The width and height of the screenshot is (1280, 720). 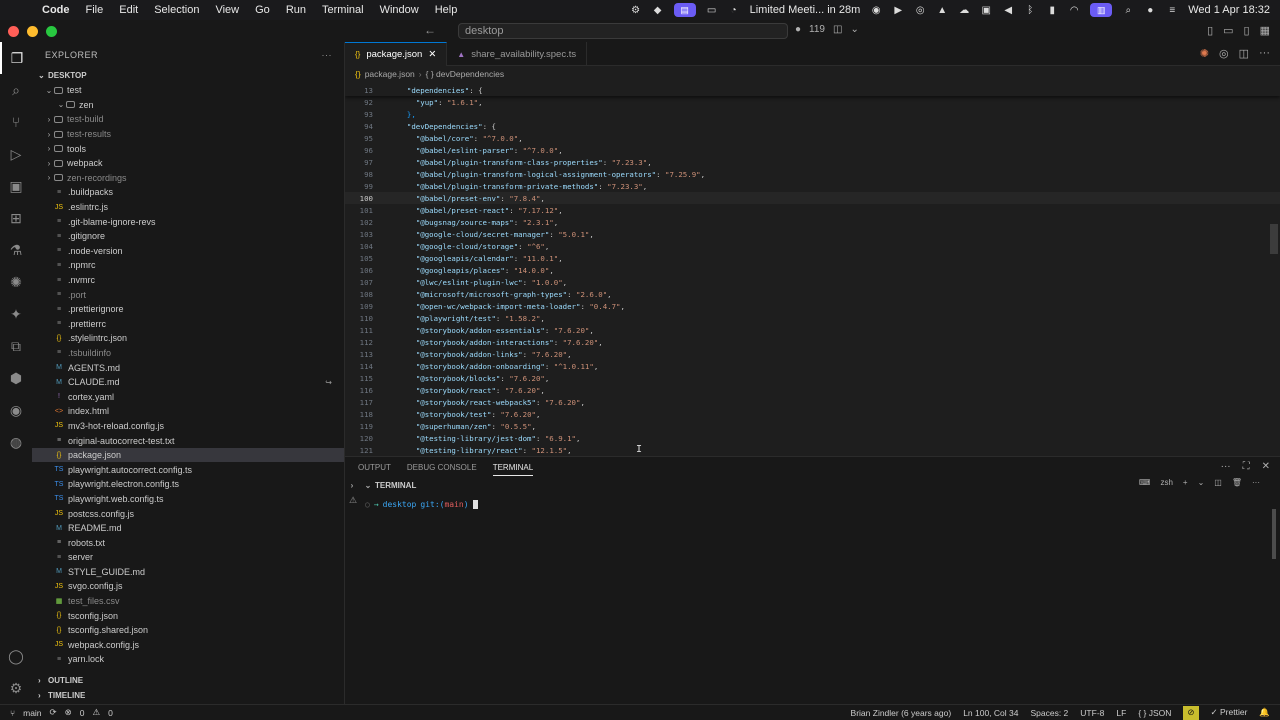 What do you see at coordinates (188, 440) in the screenshot?
I see `tree-file: ≡ original-autocorrect-test.txt` at bounding box center [188, 440].